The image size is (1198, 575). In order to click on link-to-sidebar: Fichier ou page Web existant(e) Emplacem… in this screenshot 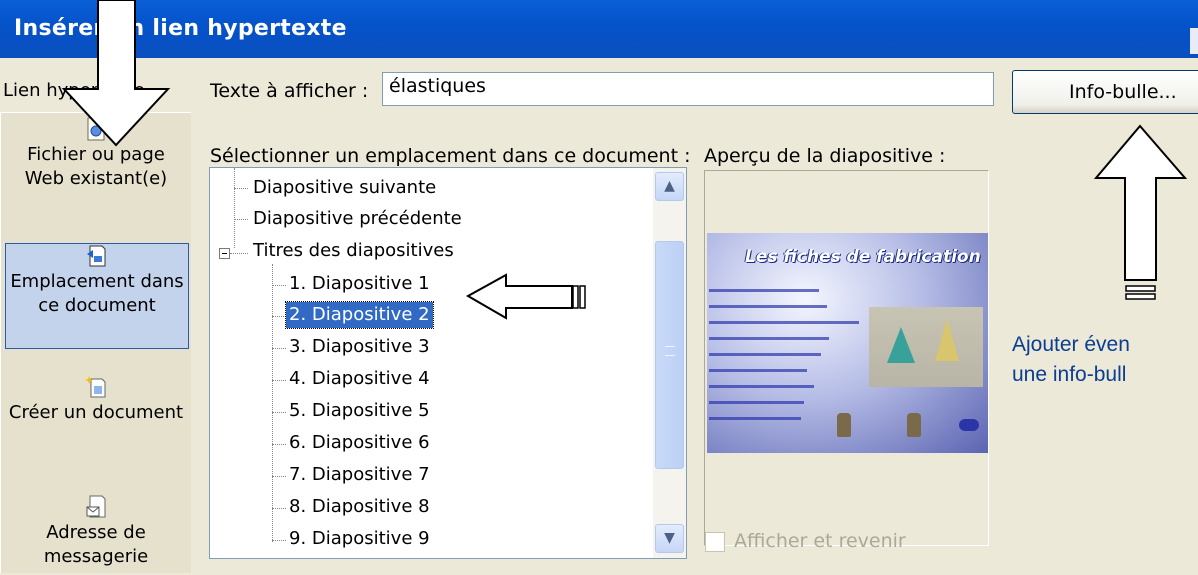, I will do `click(95, 342)`.